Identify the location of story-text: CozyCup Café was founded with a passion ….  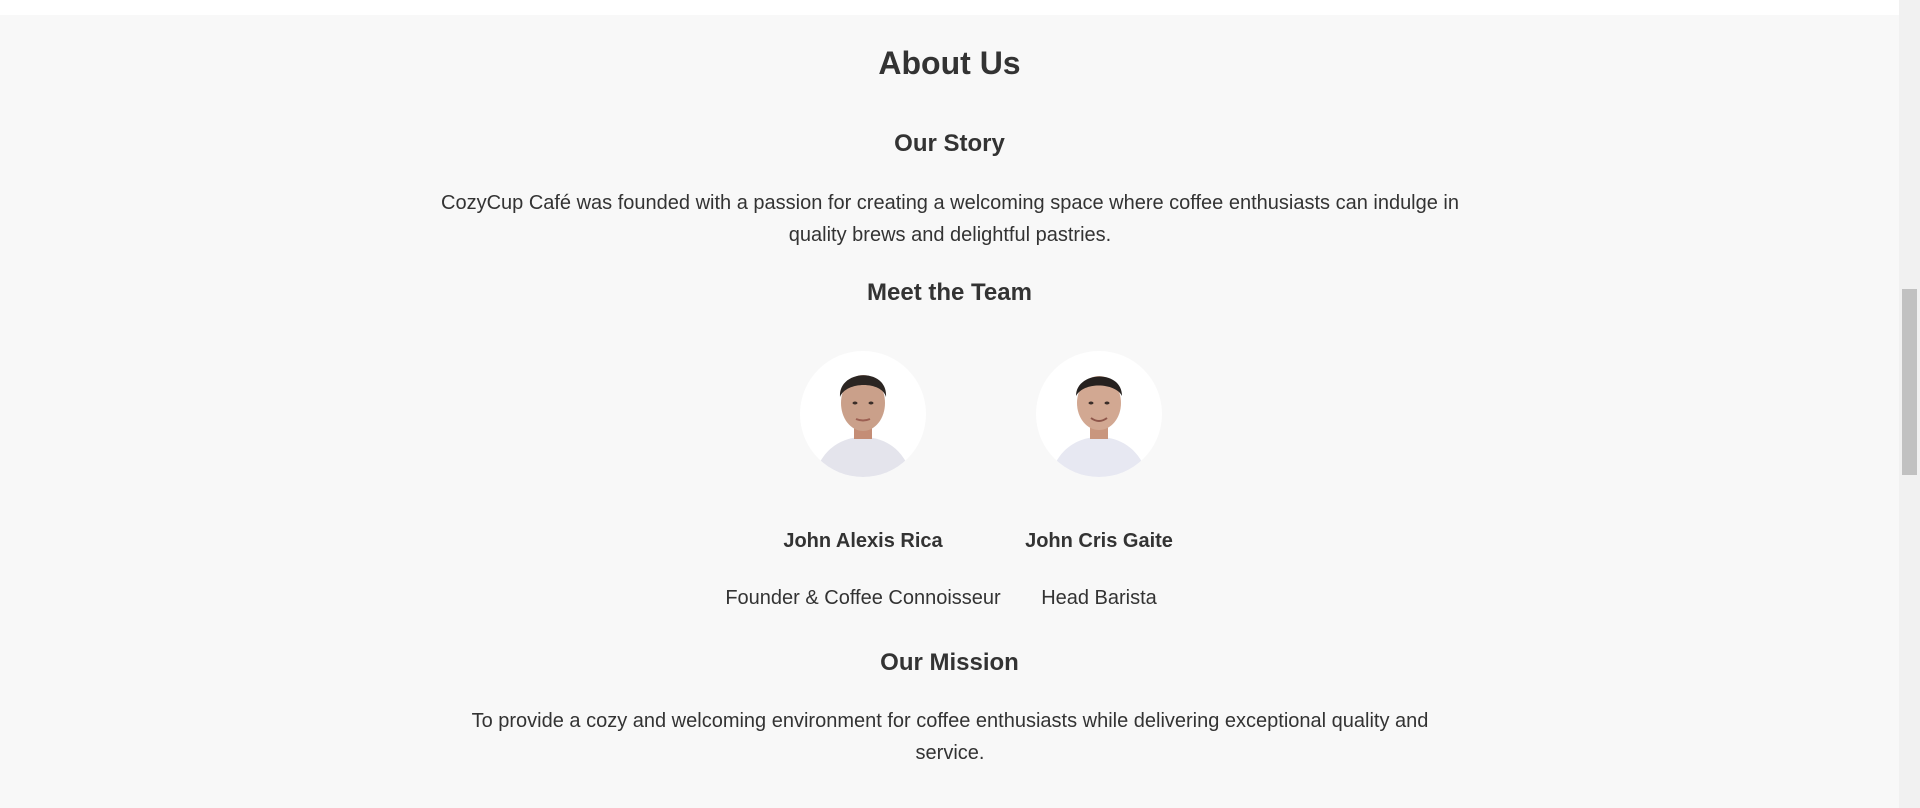
(950, 219).